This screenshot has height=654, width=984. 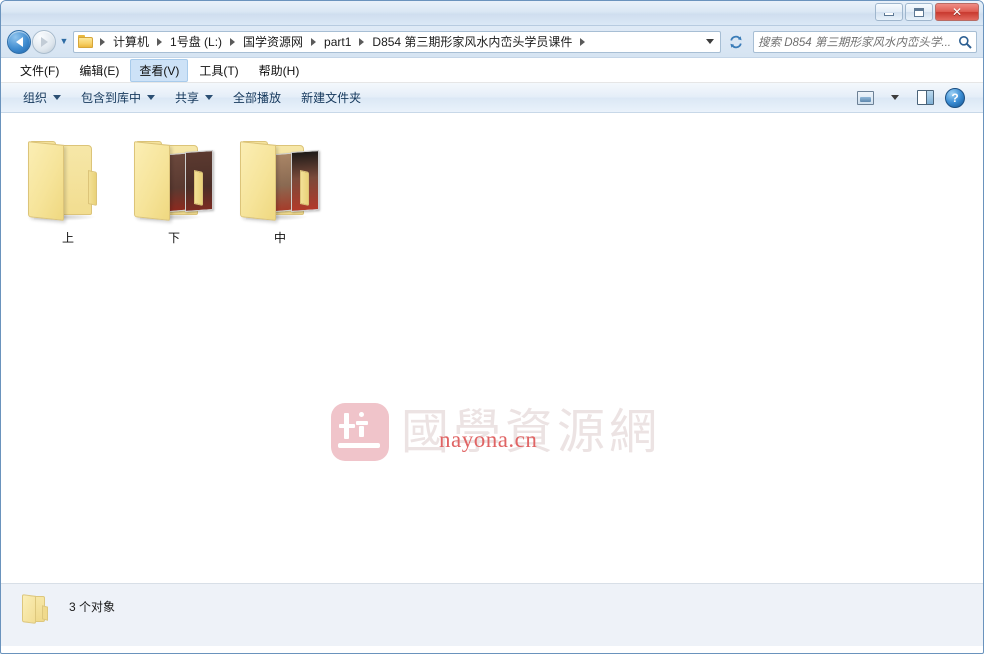 I want to click on close-button: ✕, so click(x=957, y=12).